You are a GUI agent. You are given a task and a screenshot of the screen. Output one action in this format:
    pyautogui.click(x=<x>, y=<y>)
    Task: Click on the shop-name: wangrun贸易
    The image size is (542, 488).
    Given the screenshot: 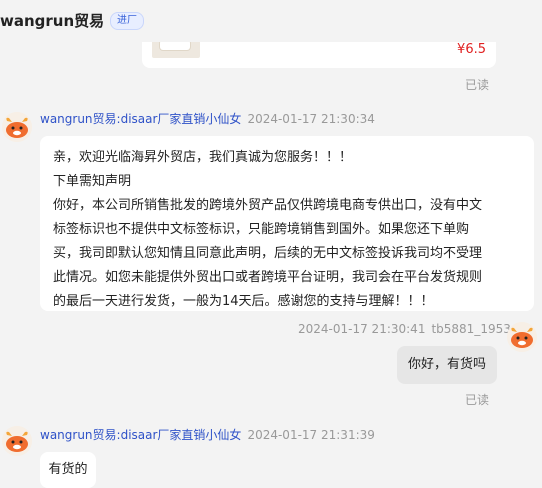 What is the action you would take?
    pyautogui.click(x=52, y=20)
    